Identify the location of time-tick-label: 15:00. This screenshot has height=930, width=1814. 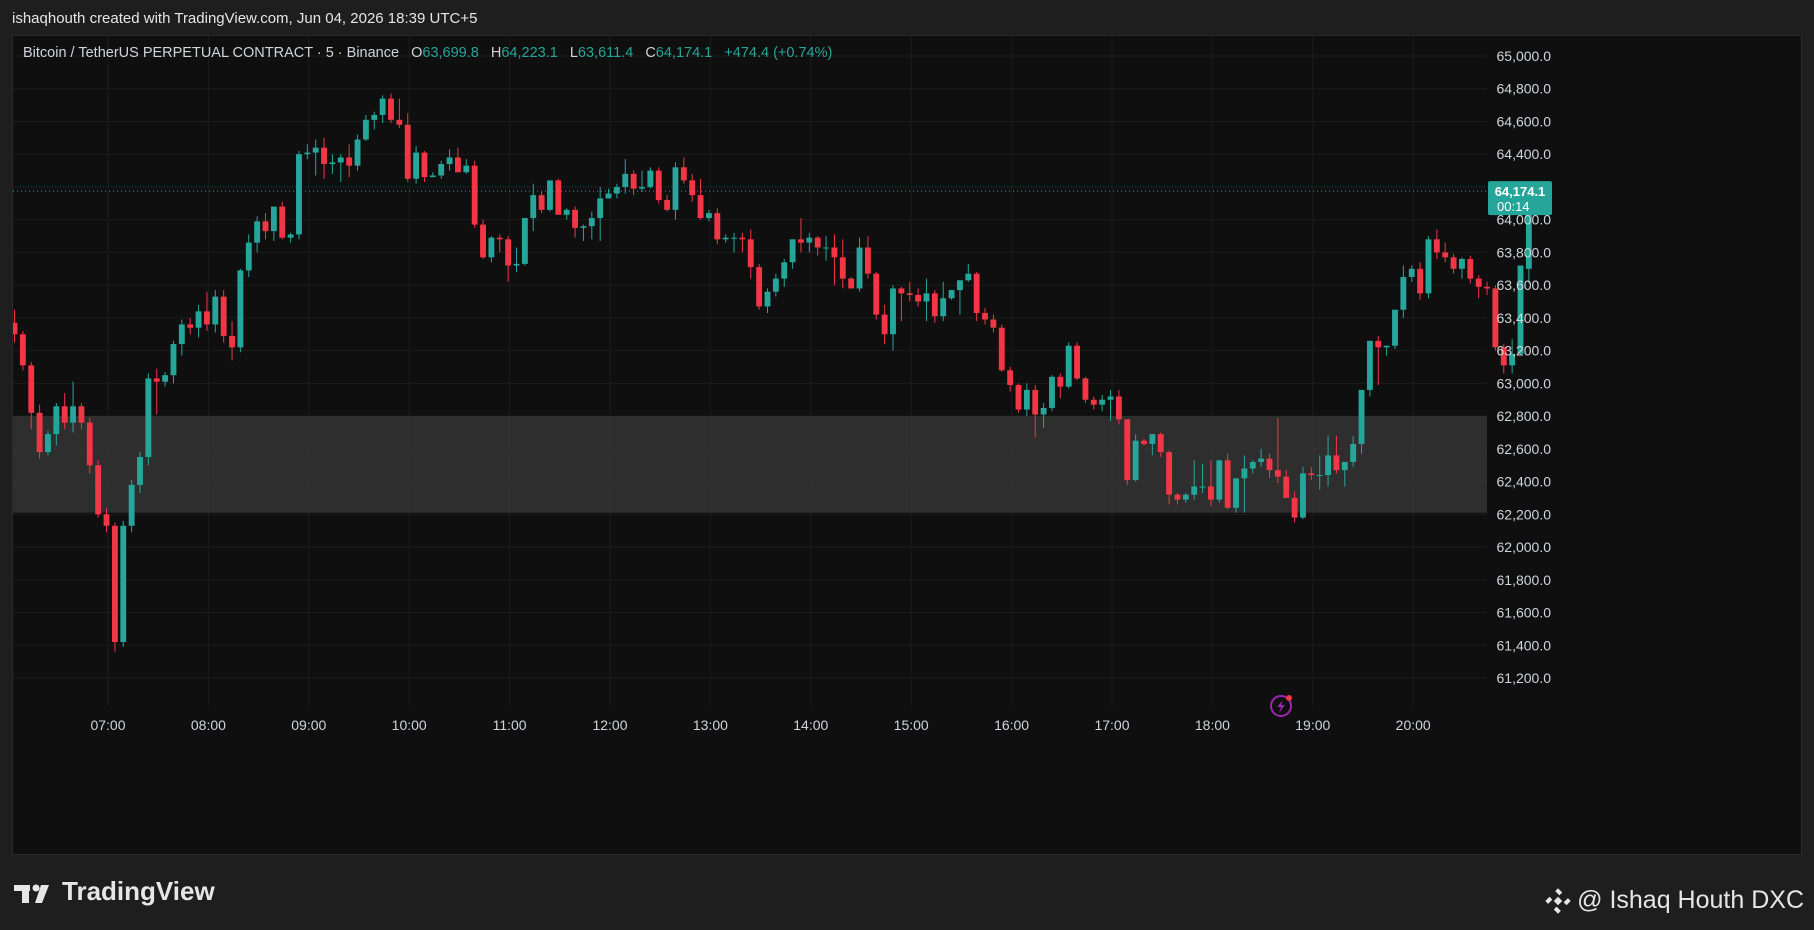
(911, 725).